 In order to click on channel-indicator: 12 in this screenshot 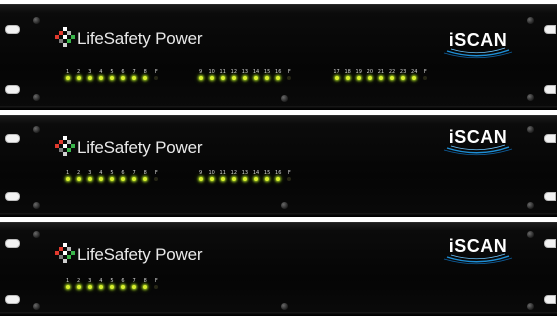, I will do `click(233, 74)`.